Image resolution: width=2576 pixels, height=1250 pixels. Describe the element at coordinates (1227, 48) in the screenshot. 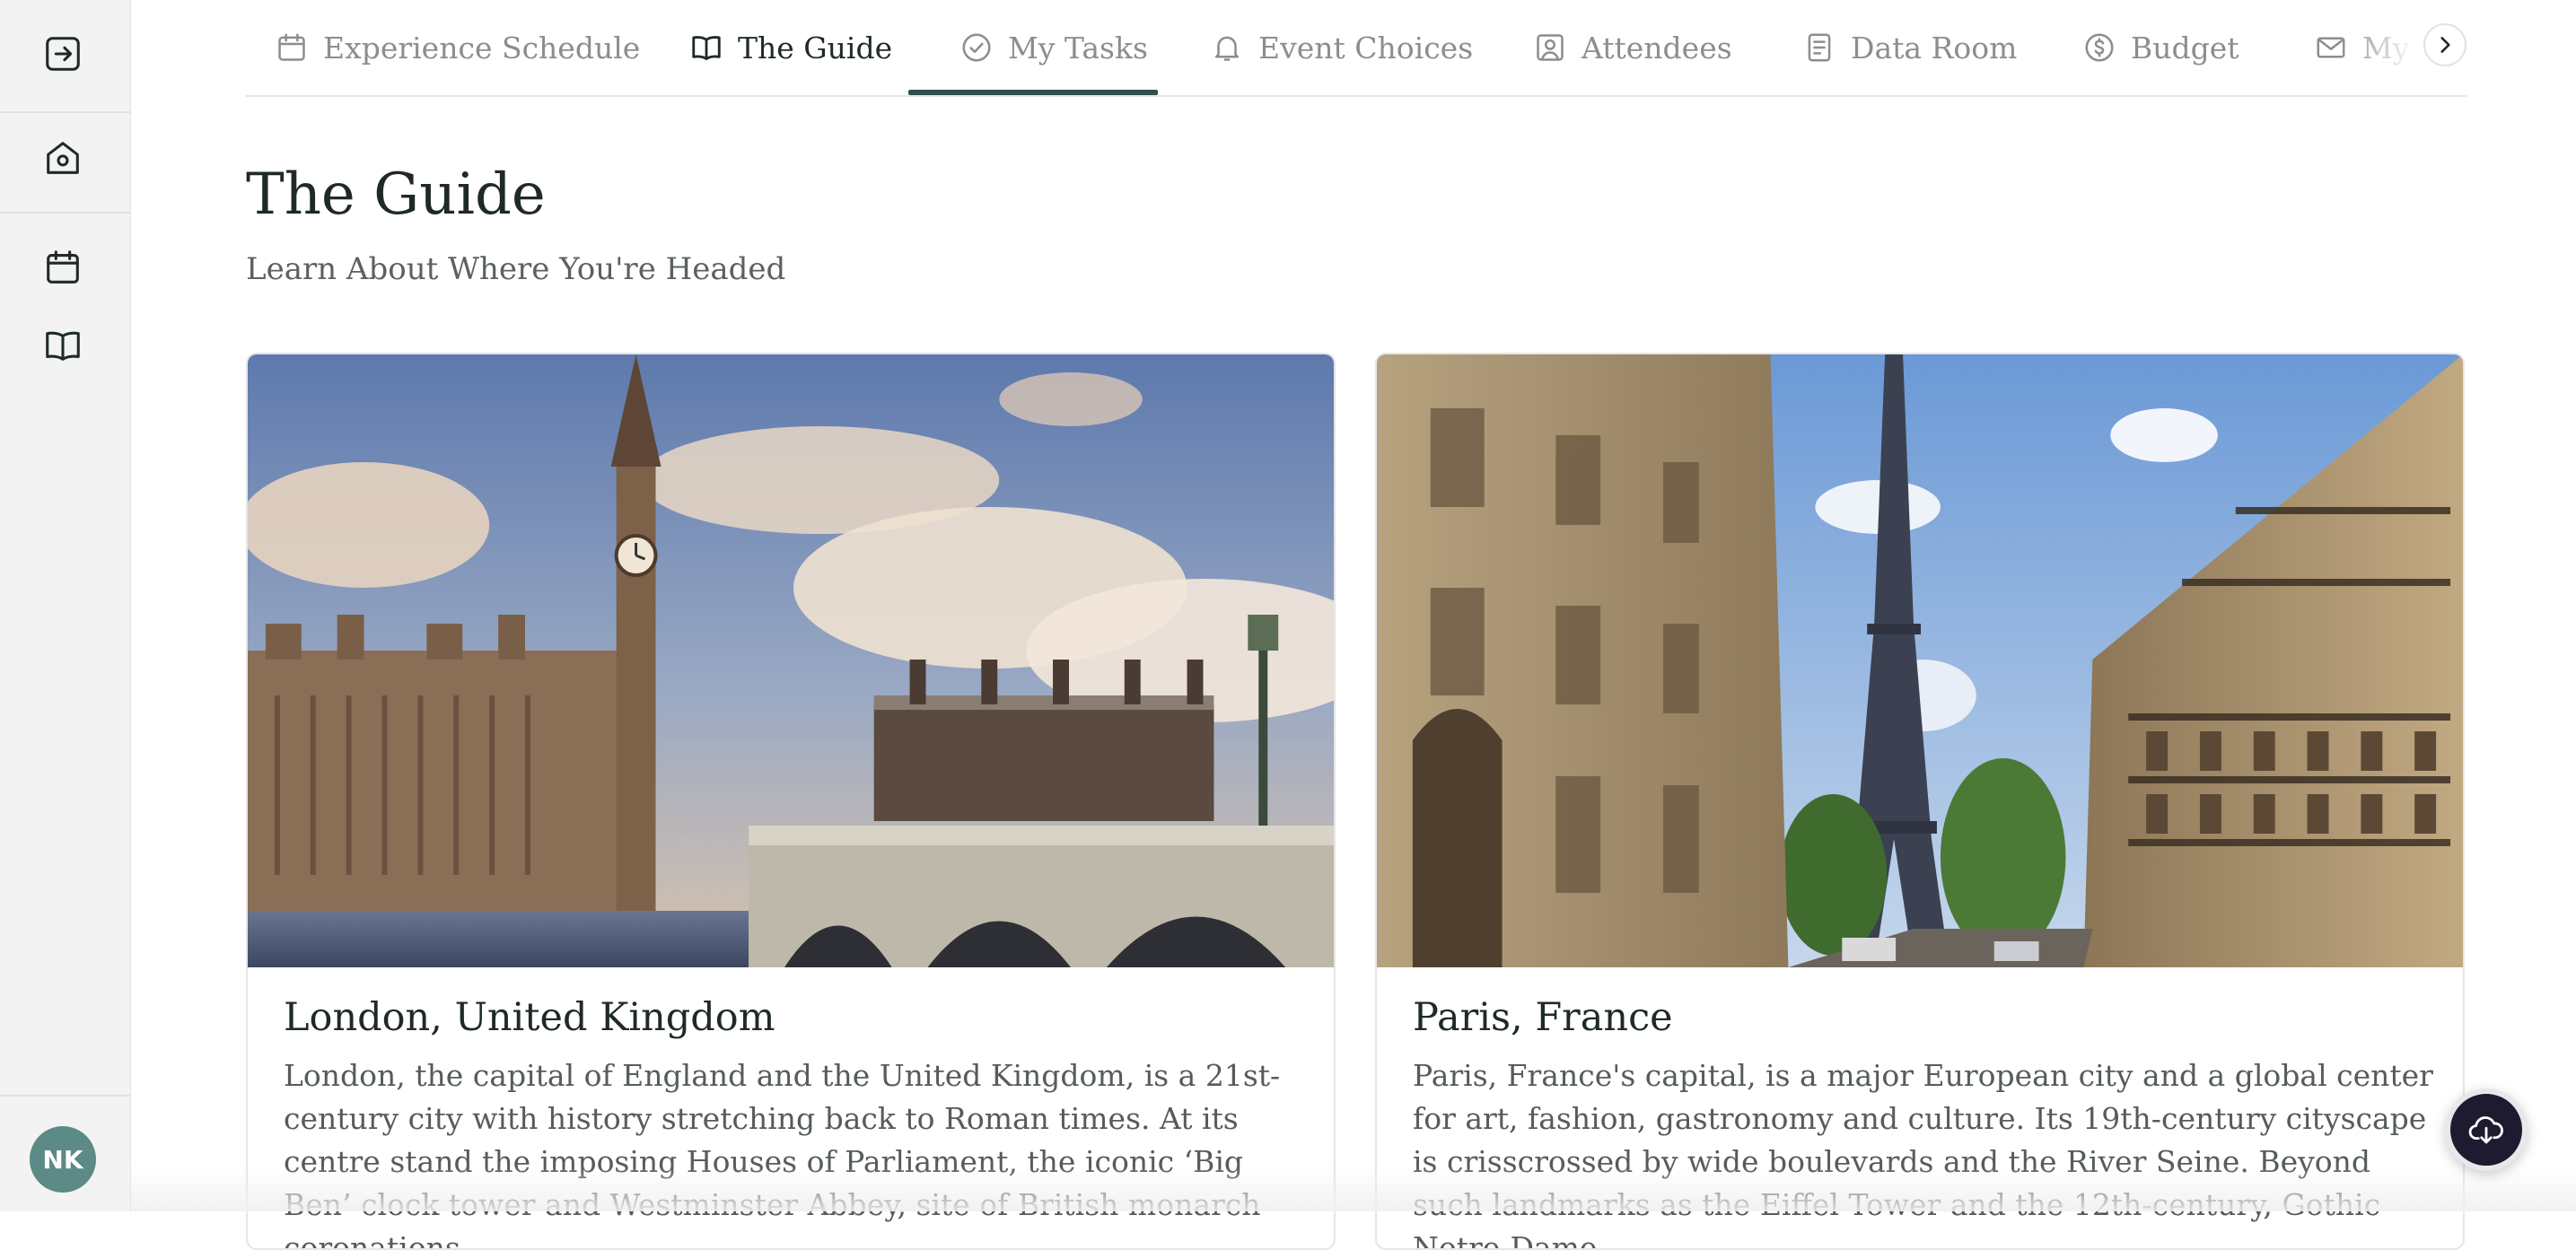

I see `bell-icon` at that location.